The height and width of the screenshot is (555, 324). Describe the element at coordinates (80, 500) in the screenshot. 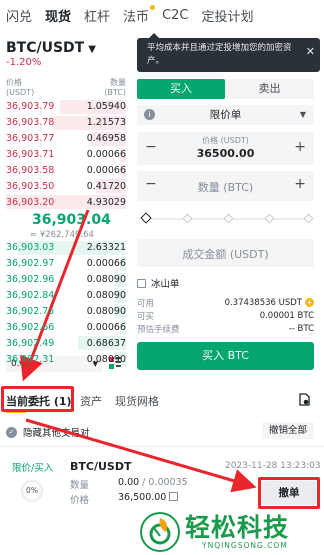

I see `order-price-label: 价格` at that location.